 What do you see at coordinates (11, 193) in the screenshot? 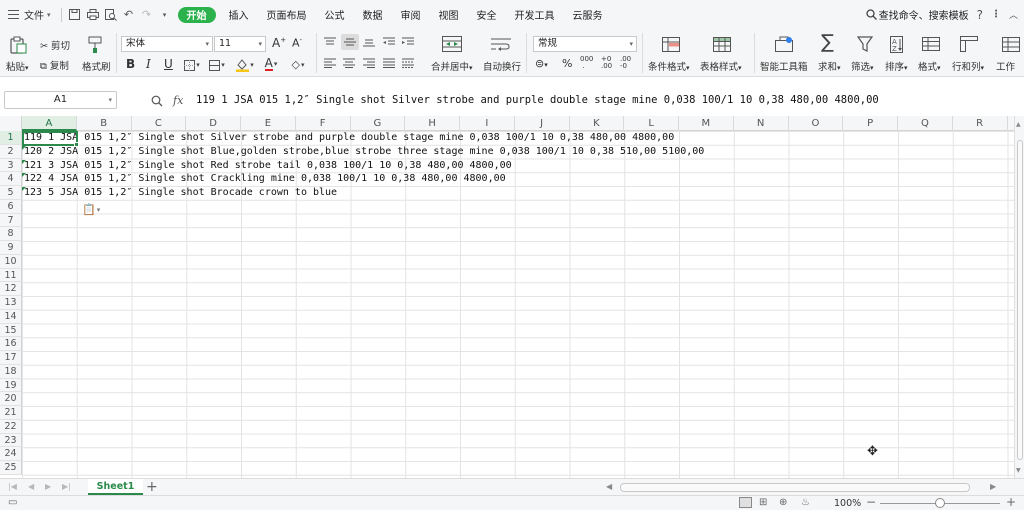
I see `row-header-5: 5` at bounding box center [11, 193].